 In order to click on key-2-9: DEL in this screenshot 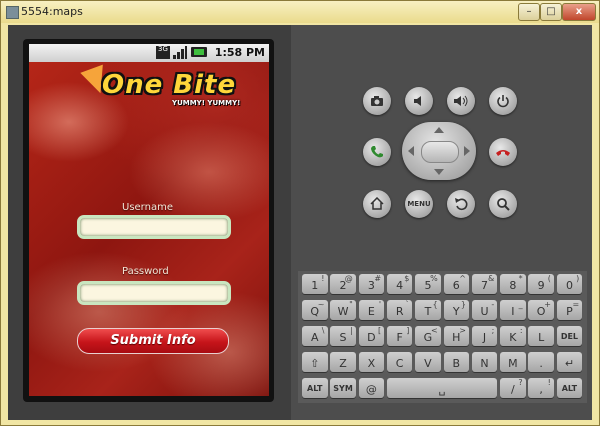, I will do `click(569, 336)`.